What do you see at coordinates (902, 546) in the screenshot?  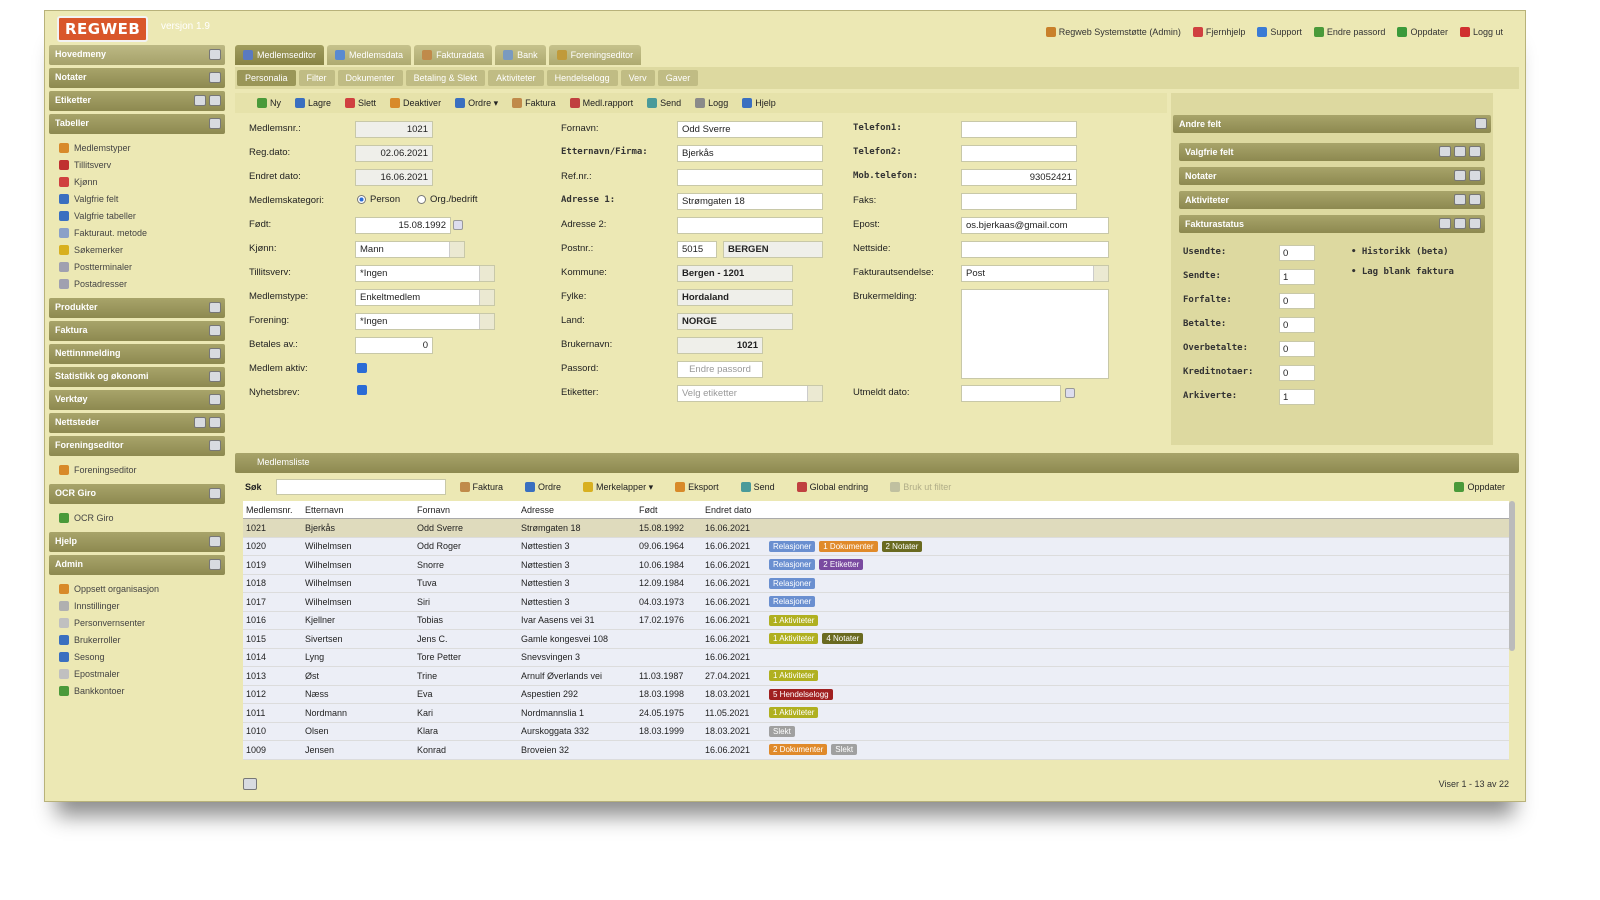 I see `row-tag: 2 Notater` at bounding box center [902, 546].